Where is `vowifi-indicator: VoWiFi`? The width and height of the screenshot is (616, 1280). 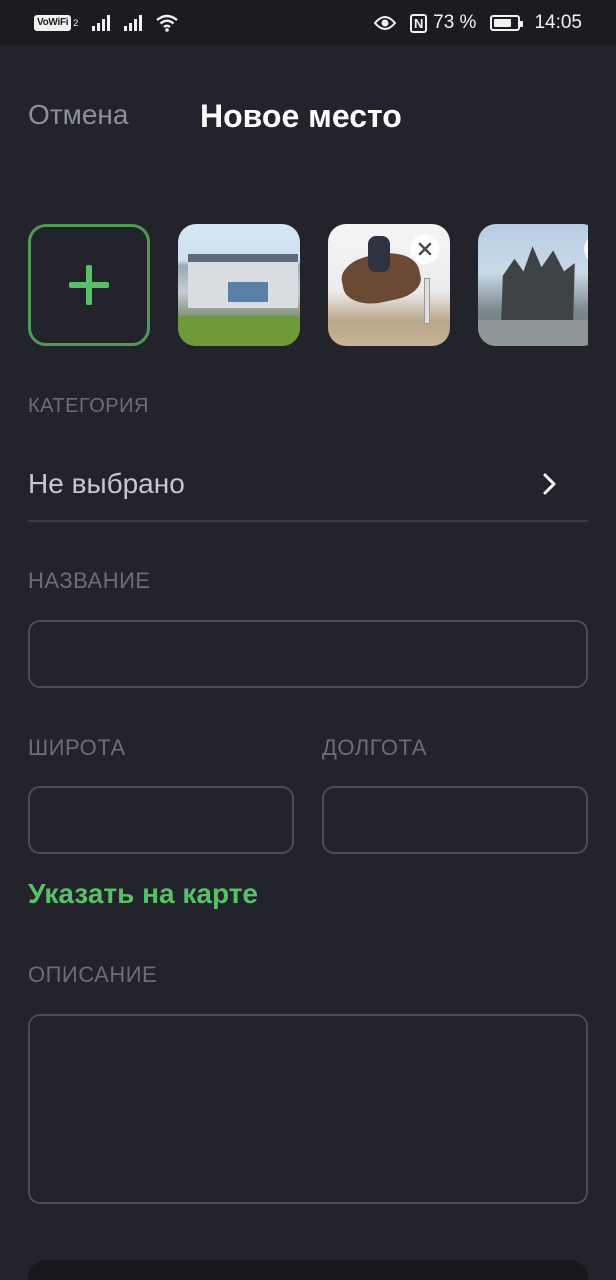 vowifi-indicator: VoWiFi is located at coordinates (53, 23).